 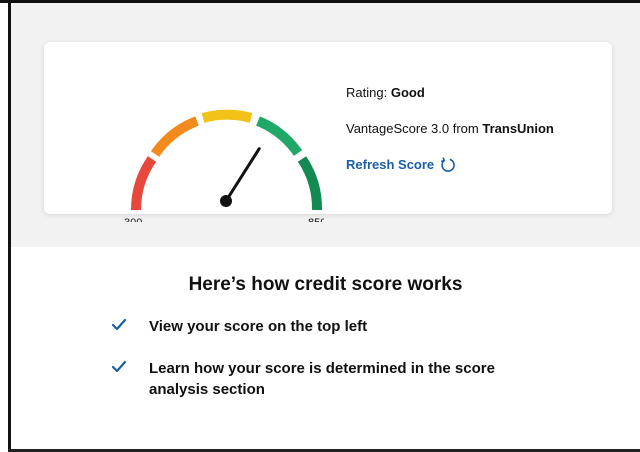 I want to click on refresh-icon, so click(x=448, y=165).